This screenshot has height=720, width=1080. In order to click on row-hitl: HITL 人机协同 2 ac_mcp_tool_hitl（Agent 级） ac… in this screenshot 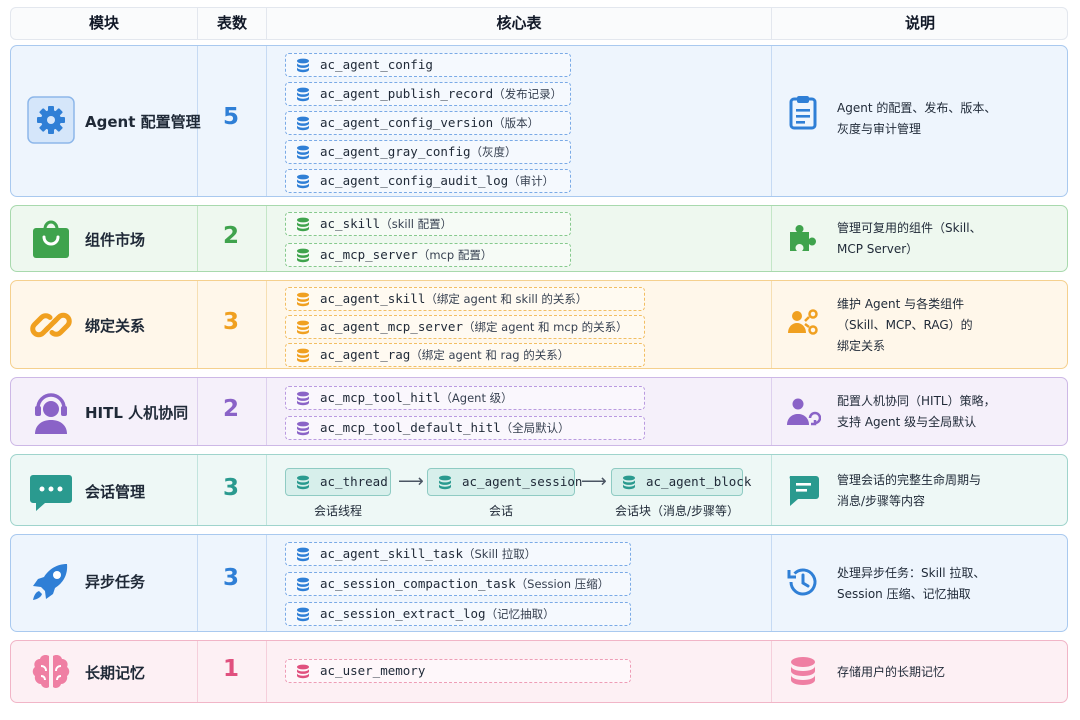, I will do `click(539, 411)`.